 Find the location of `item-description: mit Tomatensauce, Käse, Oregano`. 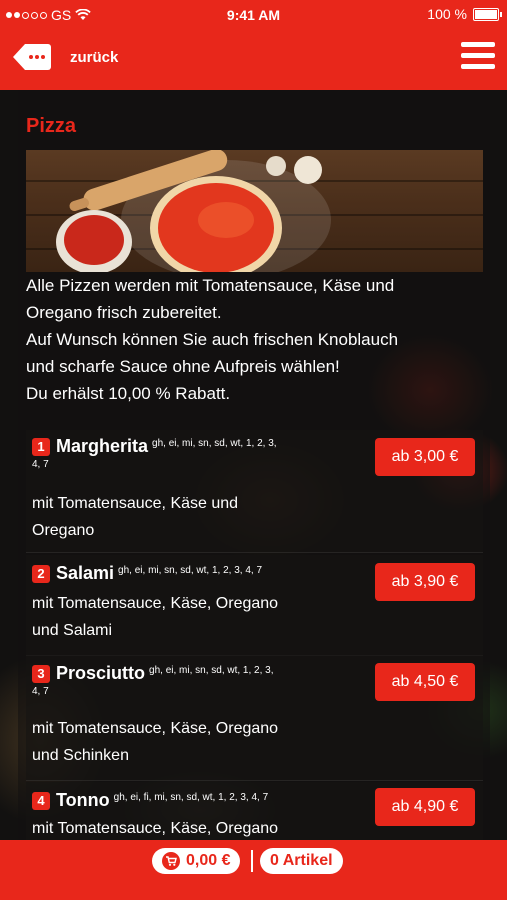

item-description: mit Tomatensauce, Käse, Oregano is located at coordinates (182, 827).